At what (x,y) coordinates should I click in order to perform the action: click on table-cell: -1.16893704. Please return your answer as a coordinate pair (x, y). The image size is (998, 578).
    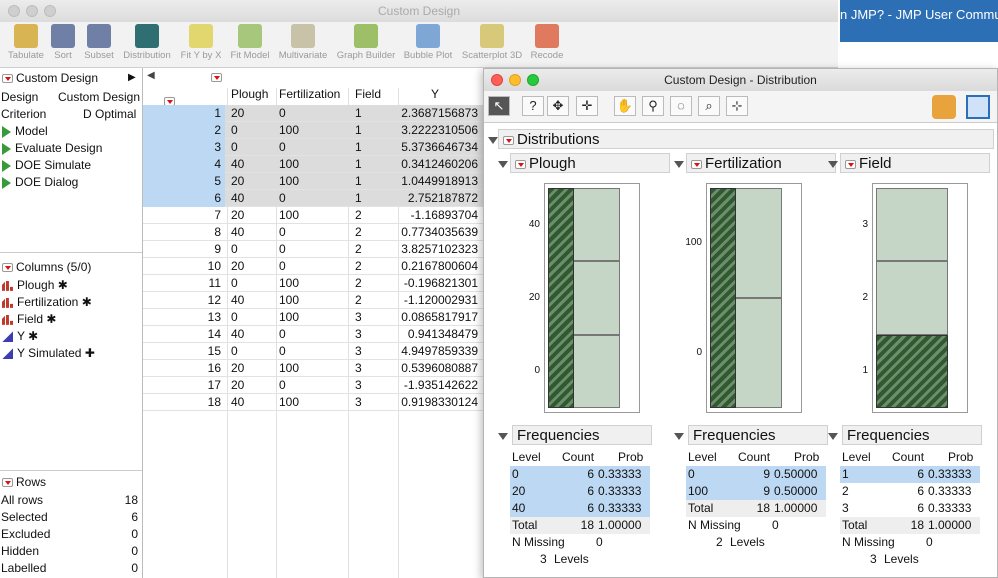
    Looking at the image, I should click on (438, 215).